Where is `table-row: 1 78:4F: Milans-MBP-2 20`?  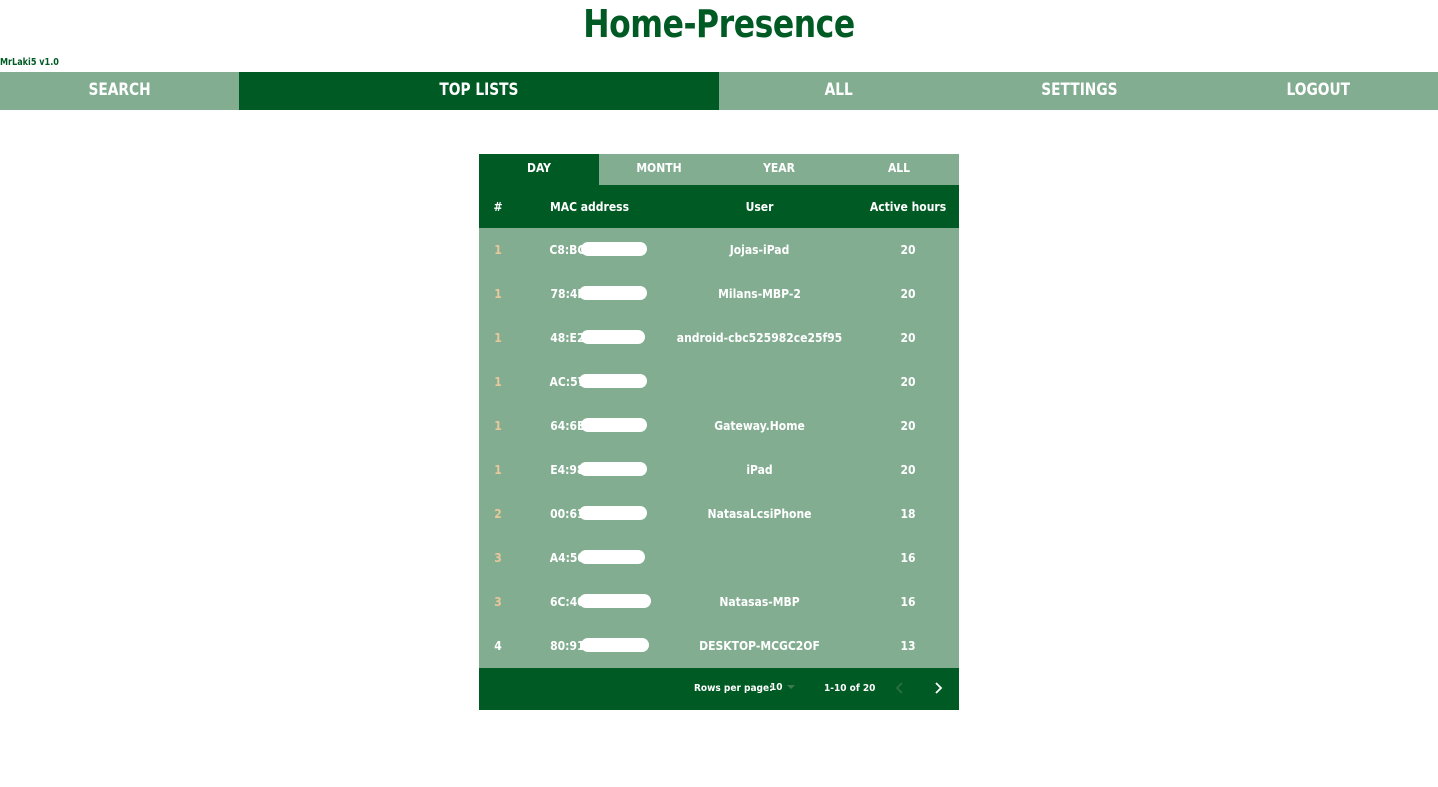 table-row: 1 78:4F: Milans-MBP-2 20 is located at coordinates (719, 294).